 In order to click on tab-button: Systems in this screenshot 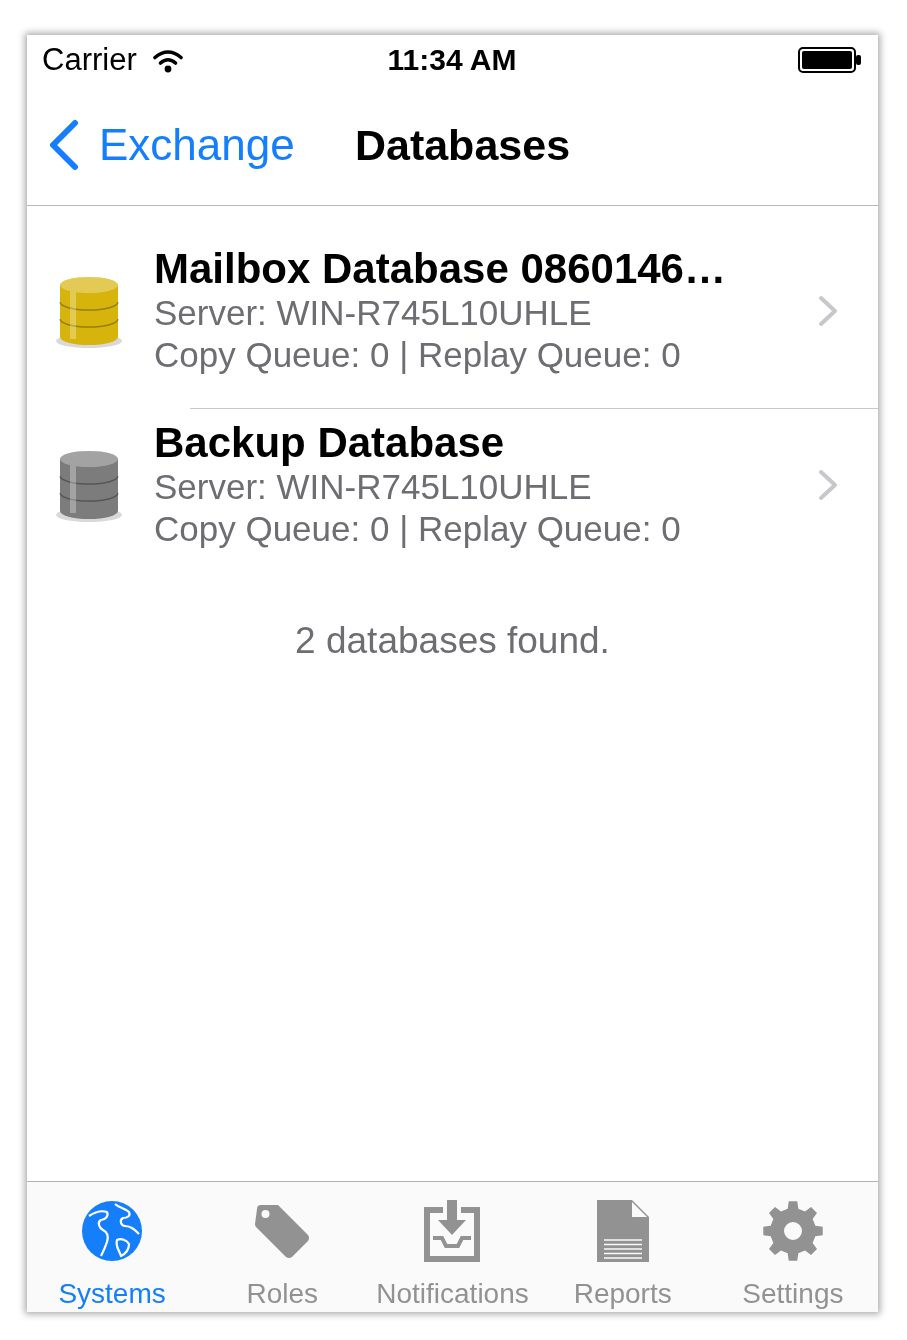, I will do `click(112, 1247)`.